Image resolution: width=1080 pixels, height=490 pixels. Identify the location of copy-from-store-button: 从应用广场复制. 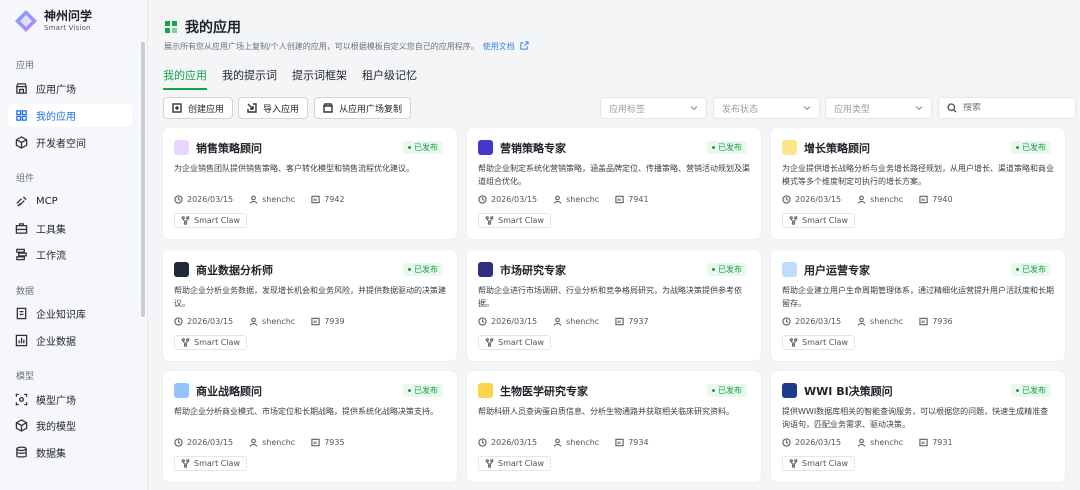
(363, 108).